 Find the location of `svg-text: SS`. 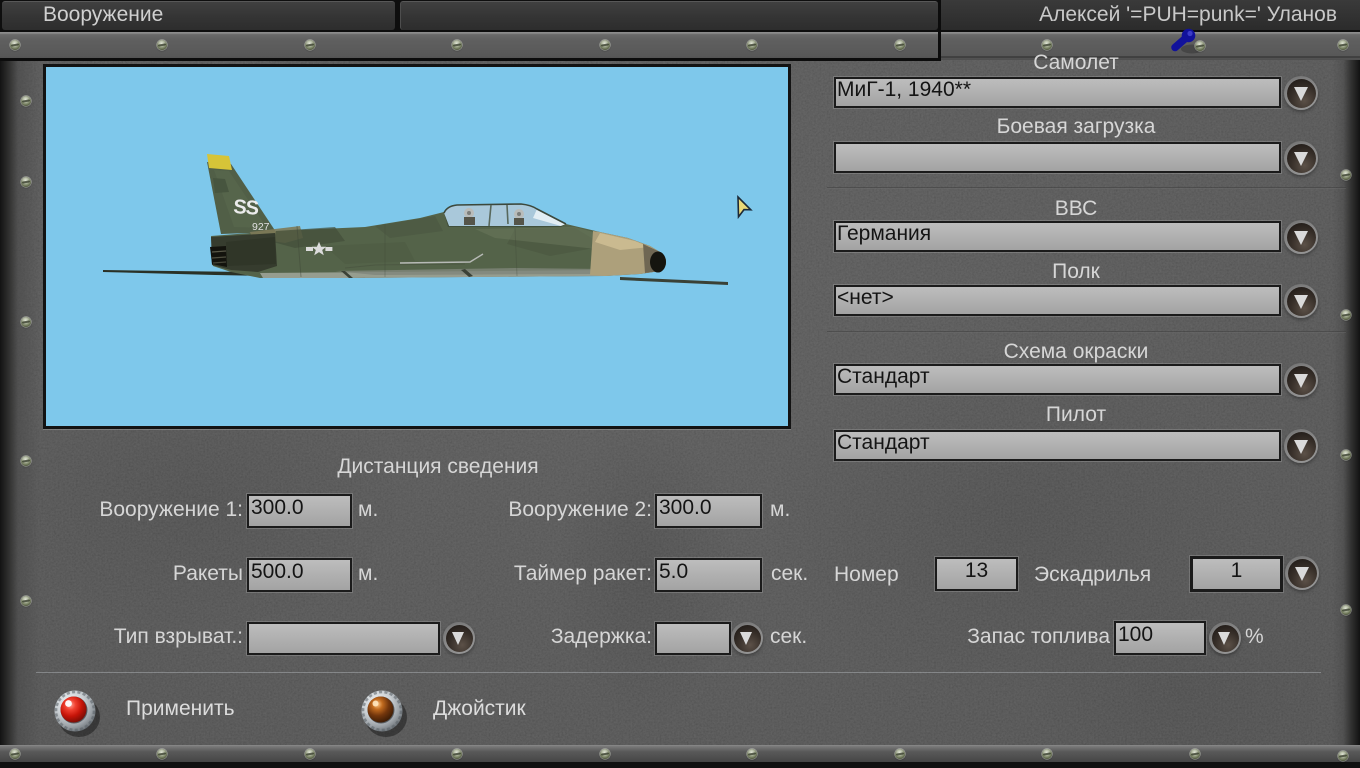

svg-text: SS is located at coordinates (246, 208).